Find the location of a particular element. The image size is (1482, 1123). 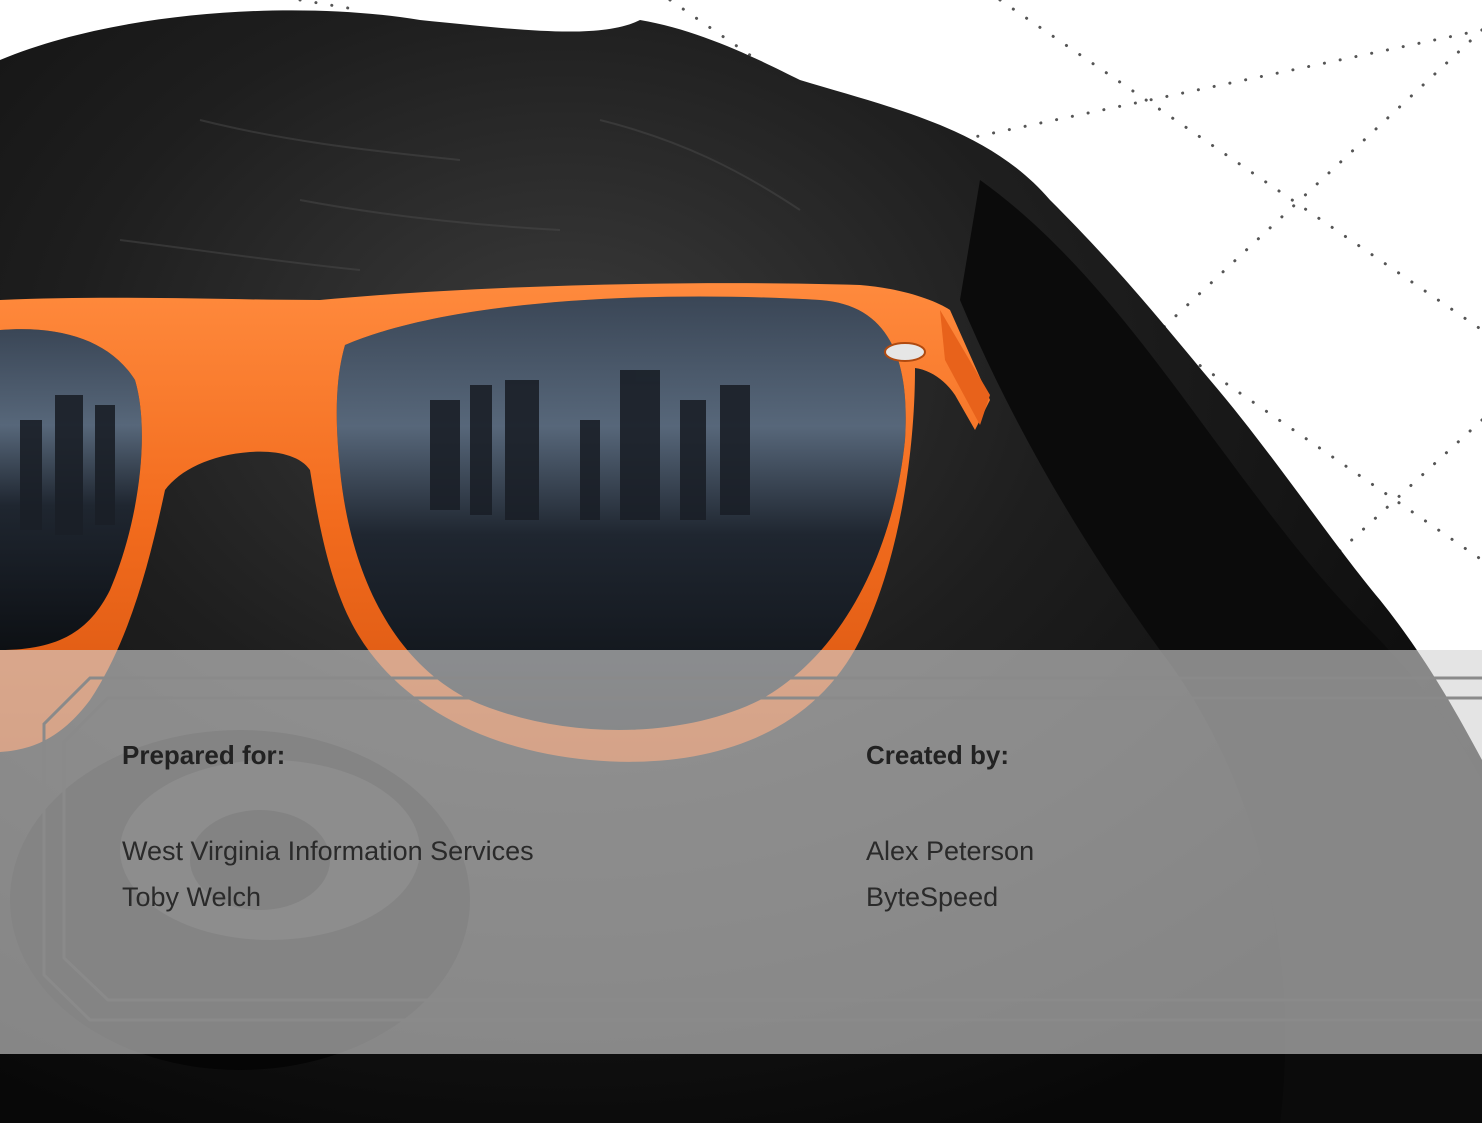

created-by-section: Created by: Alex Peterson ByteSpeed is located at coordinates (950, 830).